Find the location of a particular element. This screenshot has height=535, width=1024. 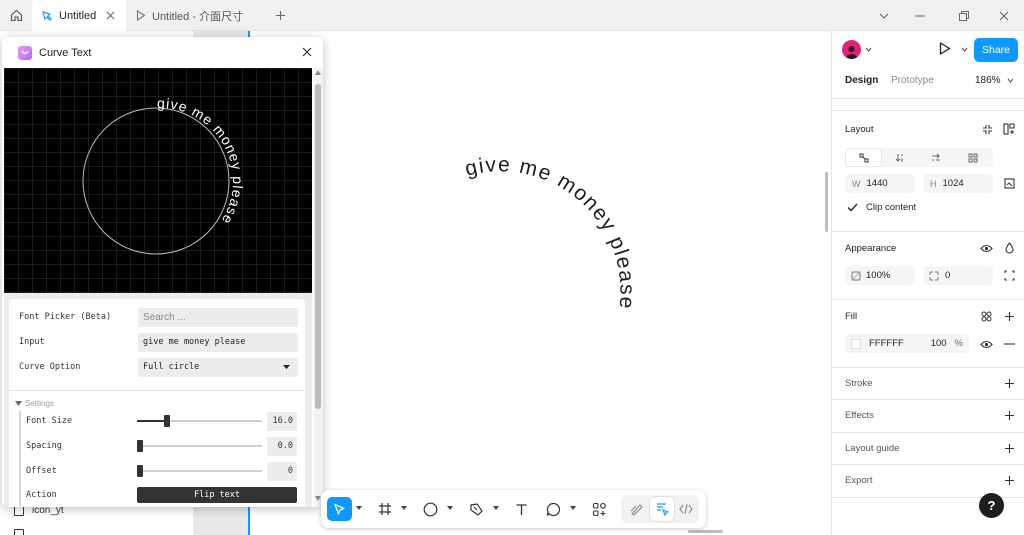

spacing-slider is located at coordinates (199, 446).